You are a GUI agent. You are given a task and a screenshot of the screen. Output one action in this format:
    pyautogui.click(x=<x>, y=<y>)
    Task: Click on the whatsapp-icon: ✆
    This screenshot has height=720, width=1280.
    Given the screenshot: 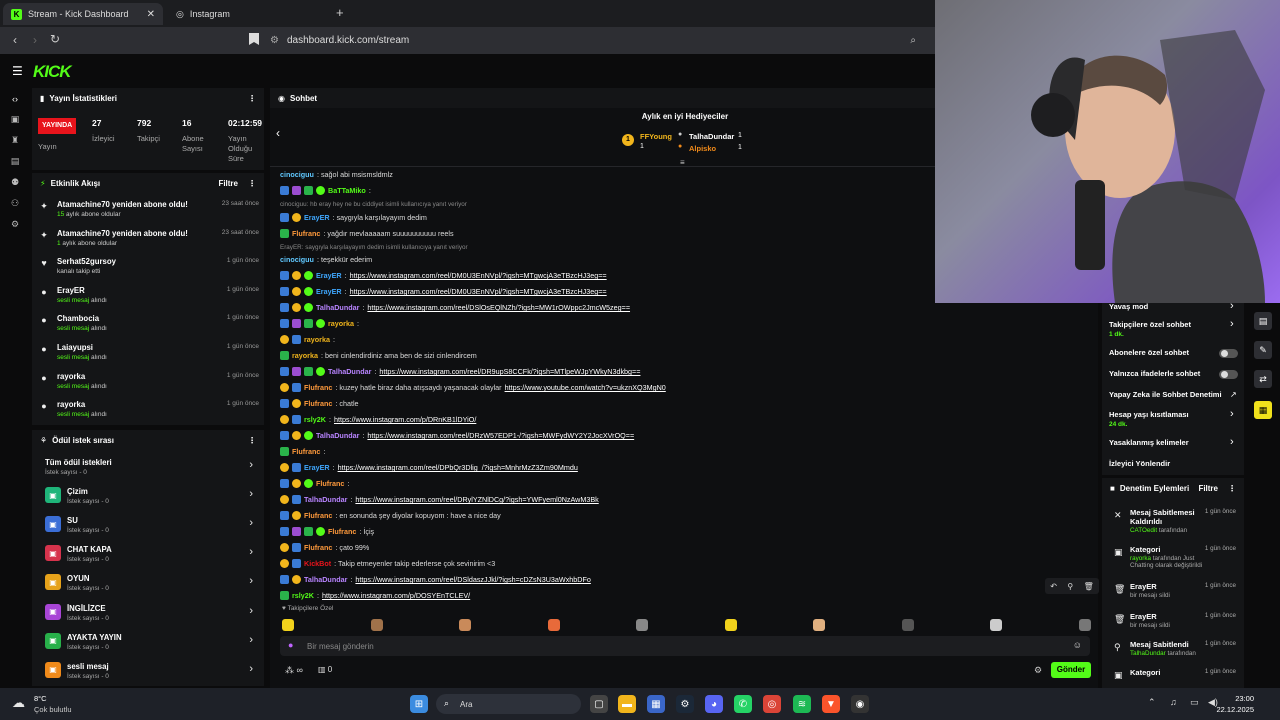 What is the action you would take?
    pyautogui.click(x=743, y=704)
    